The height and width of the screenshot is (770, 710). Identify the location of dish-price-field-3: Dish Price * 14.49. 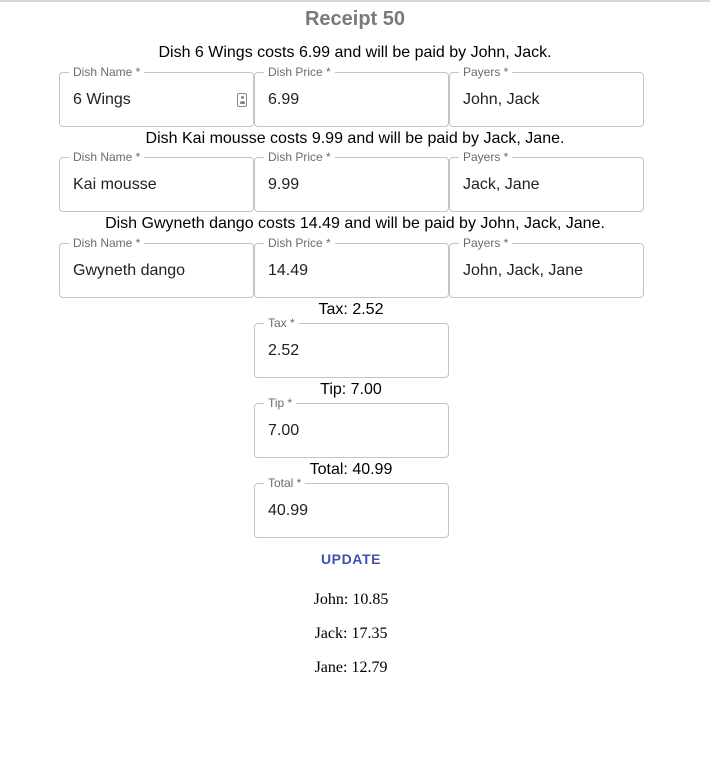
(351, 267).